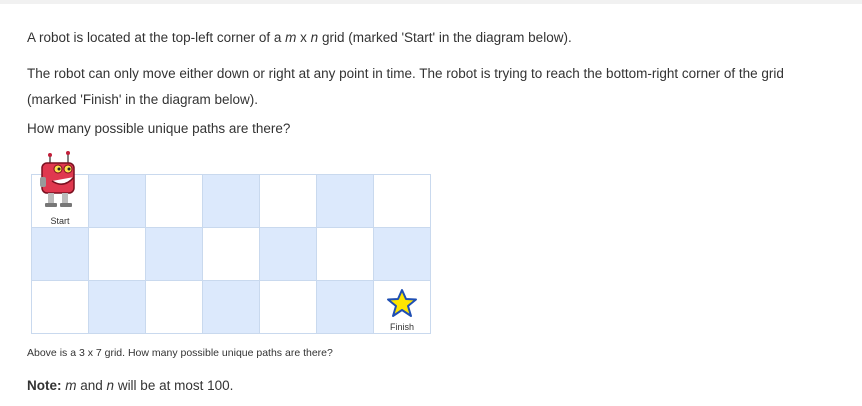 The image size is (862, 406). Describe the element at coordinates (174, 385) in the screenshot. I see `note-rest: will be at most 100.` at that location.